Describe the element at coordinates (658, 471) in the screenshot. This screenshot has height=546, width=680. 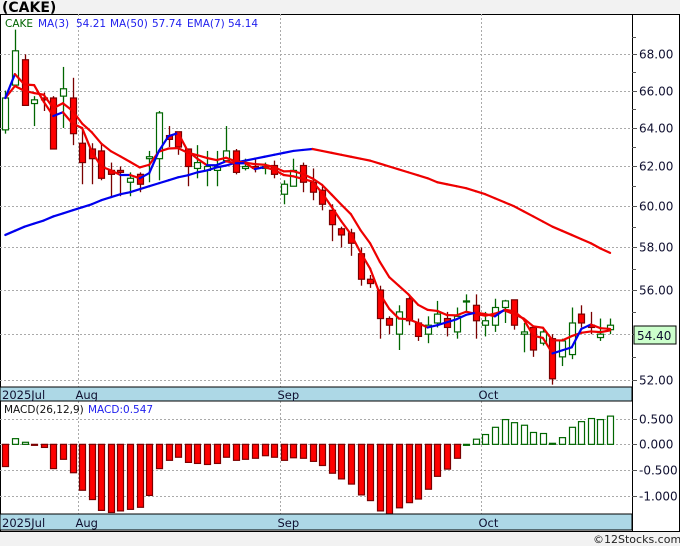
I see `macd-tick-label: -0.500` at that location.